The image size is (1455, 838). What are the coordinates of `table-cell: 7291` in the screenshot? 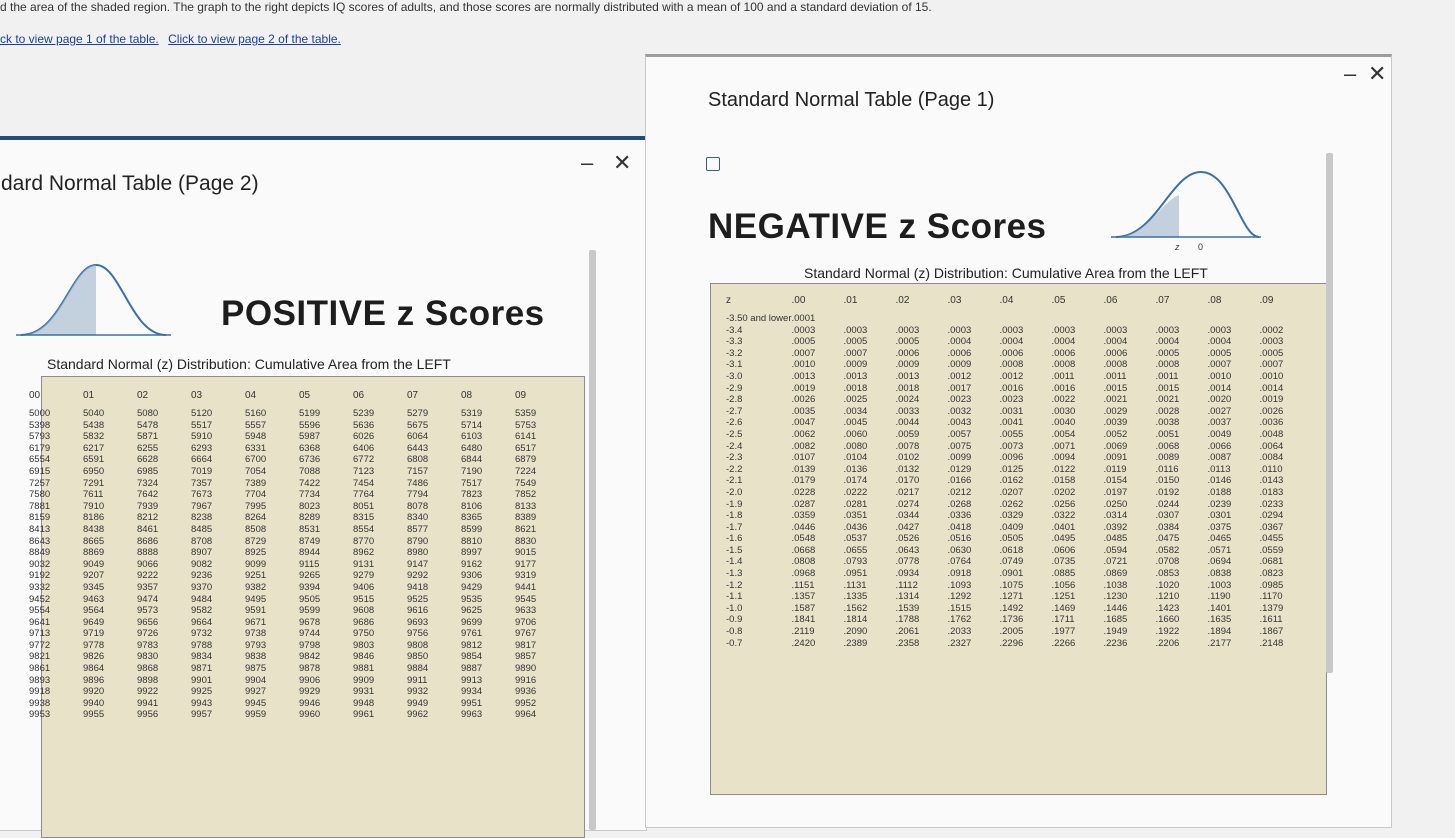 It's located at (94, 483).